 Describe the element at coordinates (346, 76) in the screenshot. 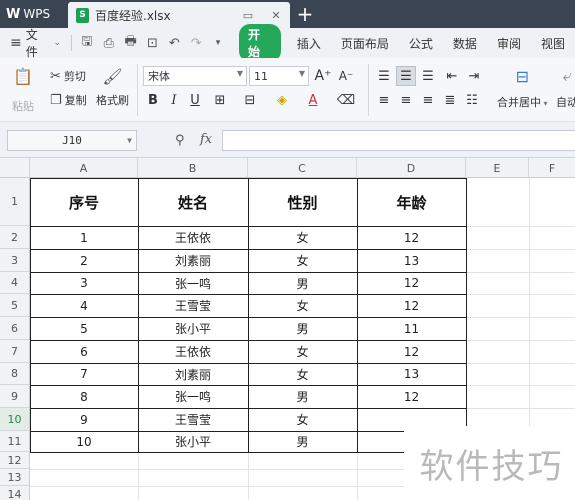

I see `decrease-font-icon: A⁻` at that location.